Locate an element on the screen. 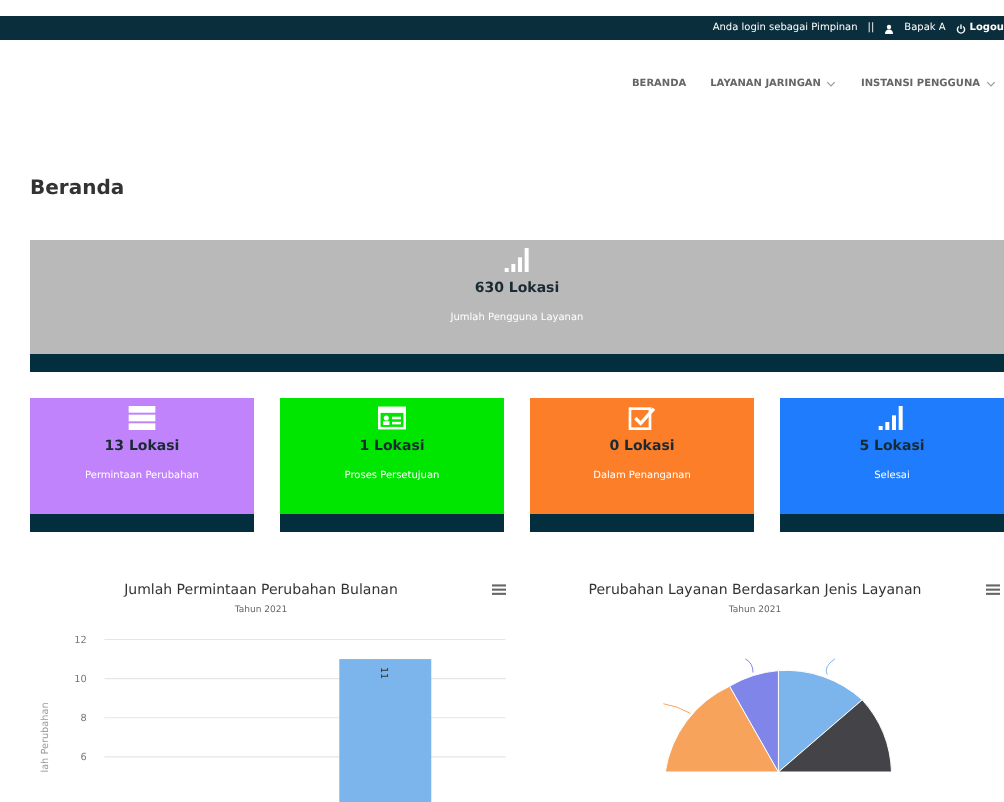  power-icon is located at coordinates (960, 28).